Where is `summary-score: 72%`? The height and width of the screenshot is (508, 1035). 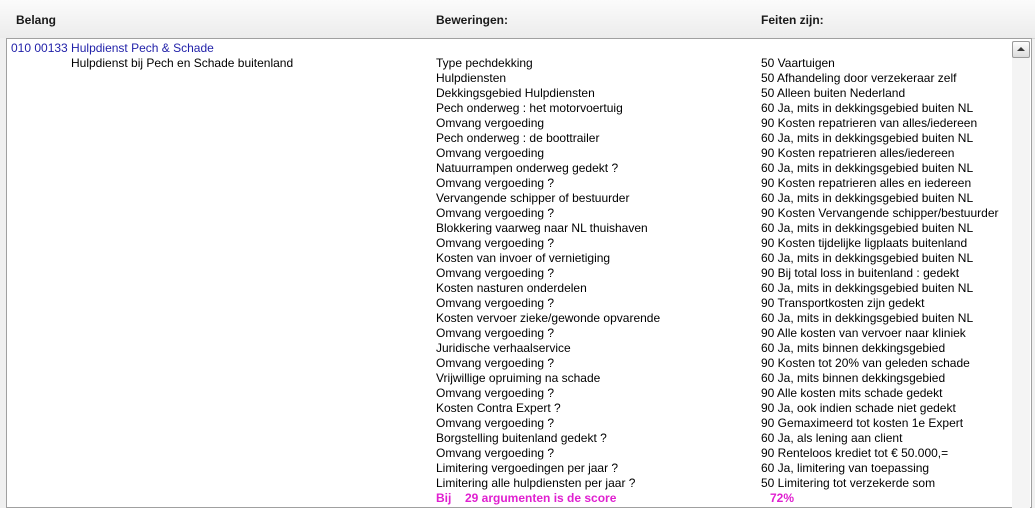 summary-score: 72% is located at coordinates (782, 498).